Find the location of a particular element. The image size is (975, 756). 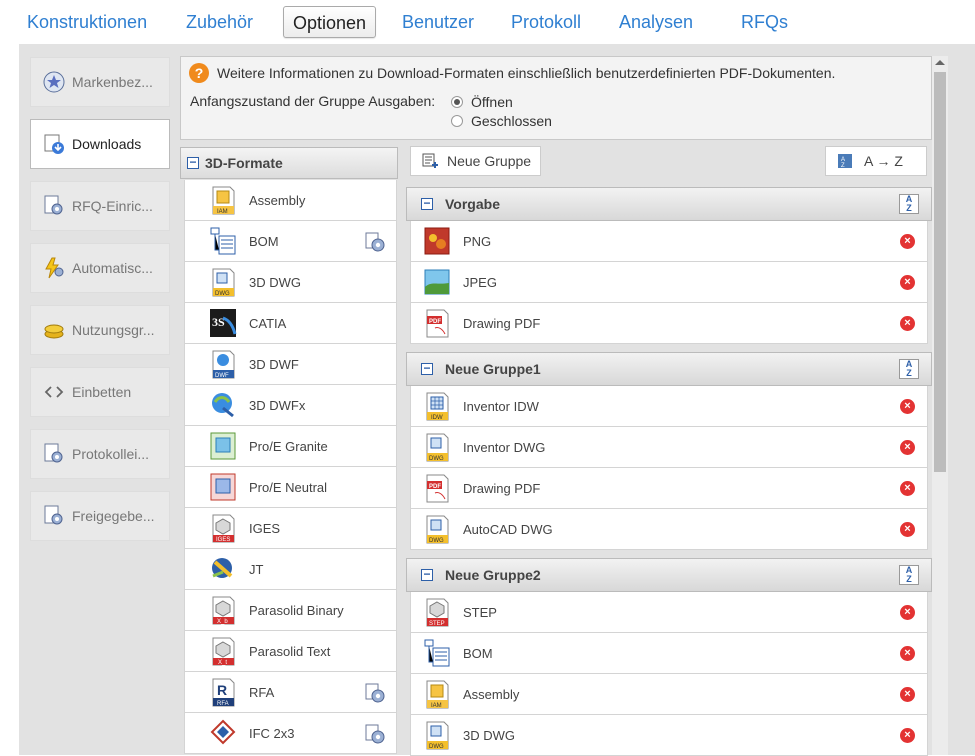

format-item: DWG 3D DWG is located at coordinates (290, 282).